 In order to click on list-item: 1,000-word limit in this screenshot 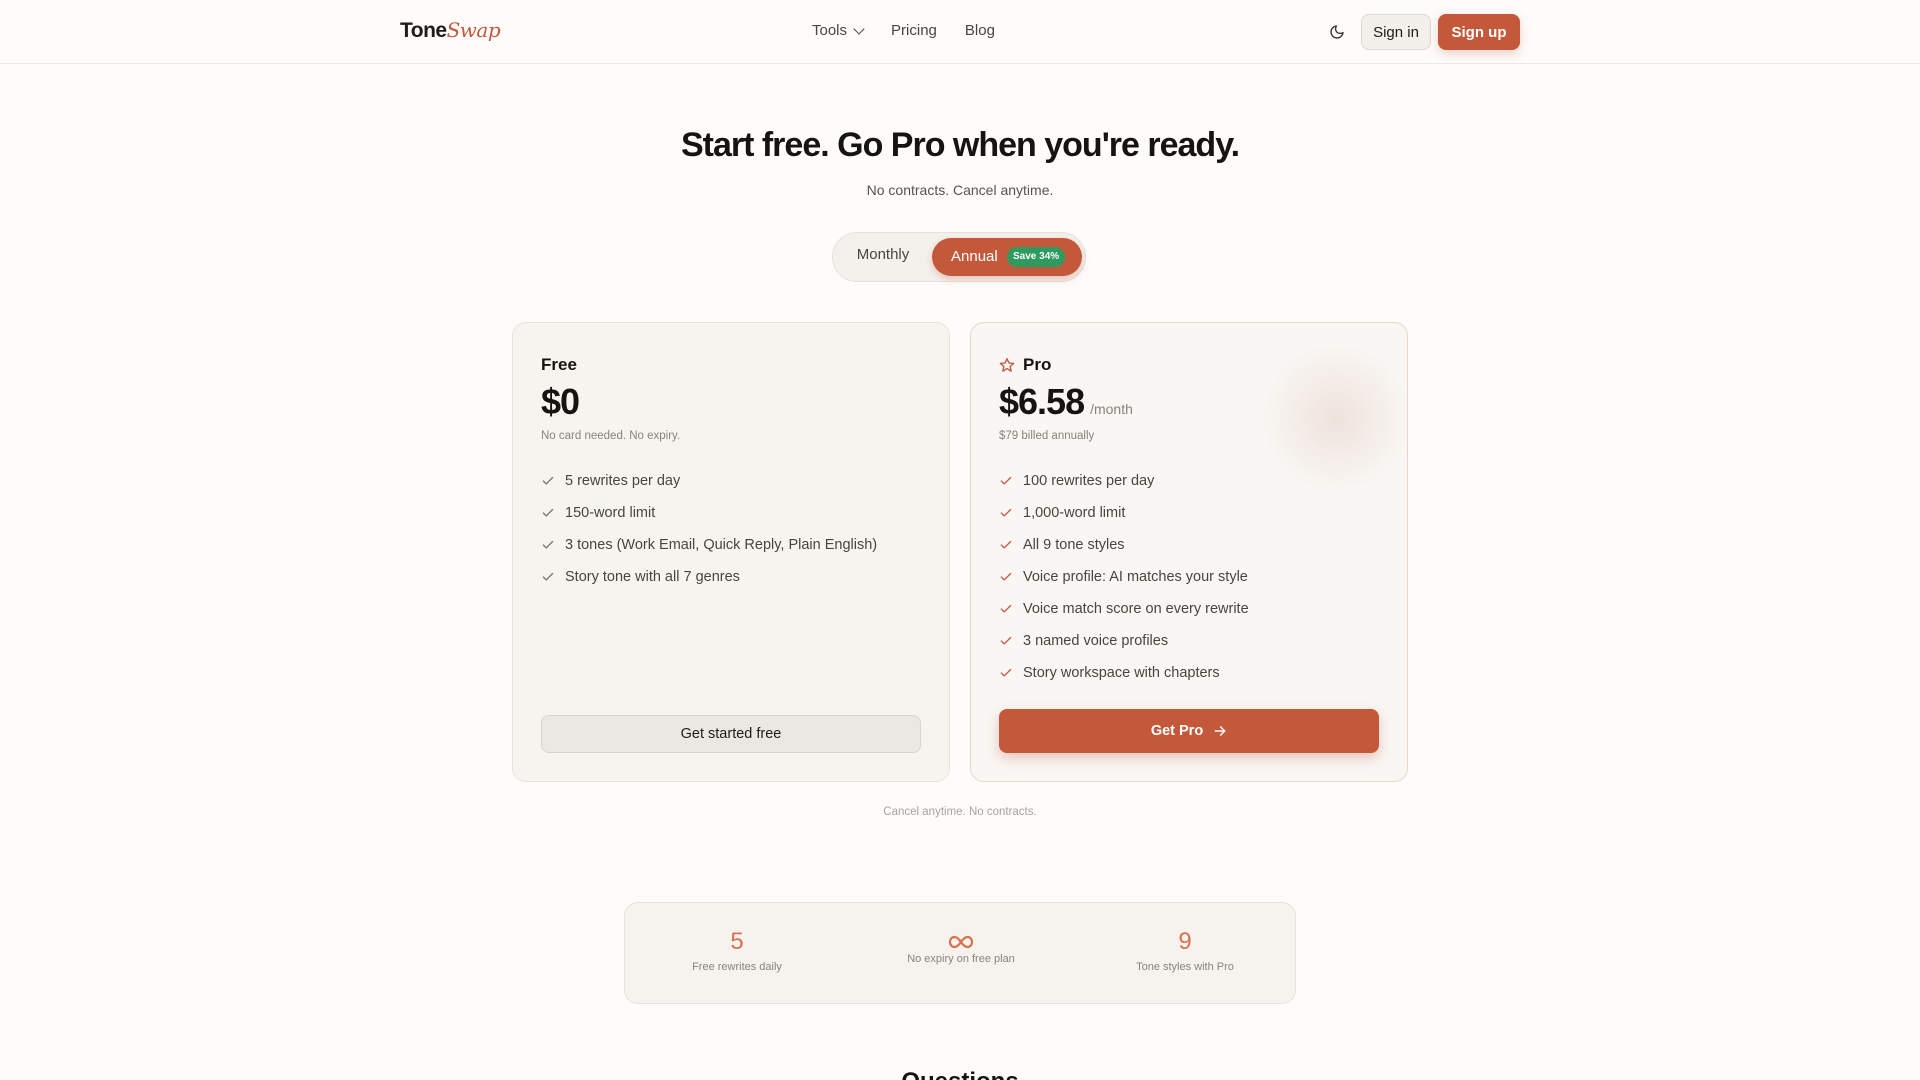, I will do `click(1124, 513)`.